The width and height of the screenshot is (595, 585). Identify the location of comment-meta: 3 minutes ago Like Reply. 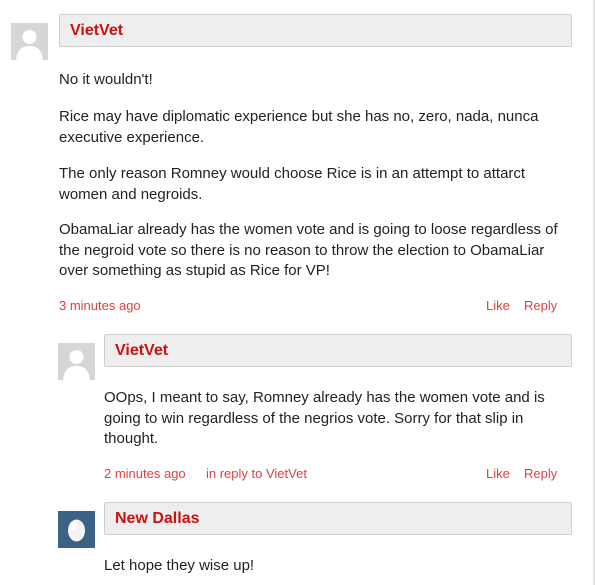
(310, 306).